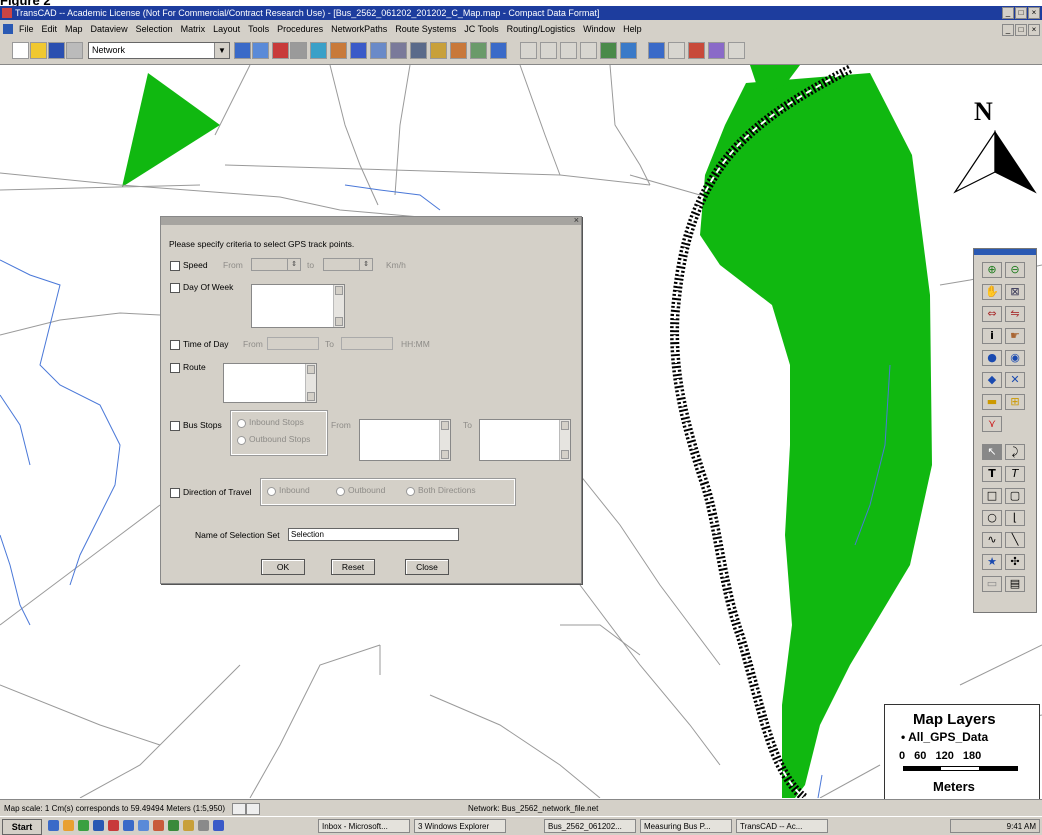  I want to click on menu-item-networkpaths: NetworkPaths, so click(359, 29).